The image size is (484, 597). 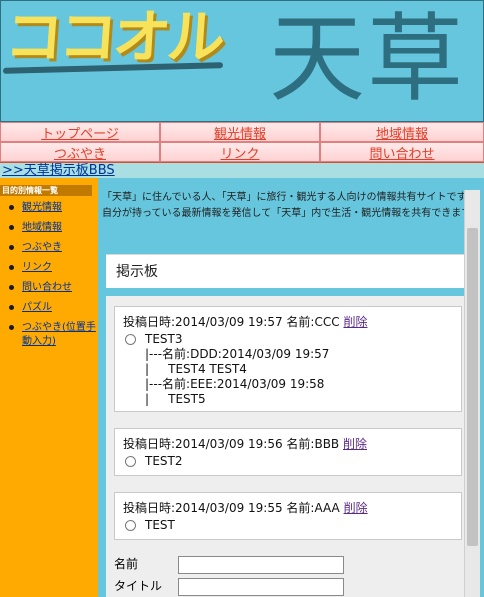 I want to click on nav-item-contact: 問い合わせ, so click(x=402, y=152).